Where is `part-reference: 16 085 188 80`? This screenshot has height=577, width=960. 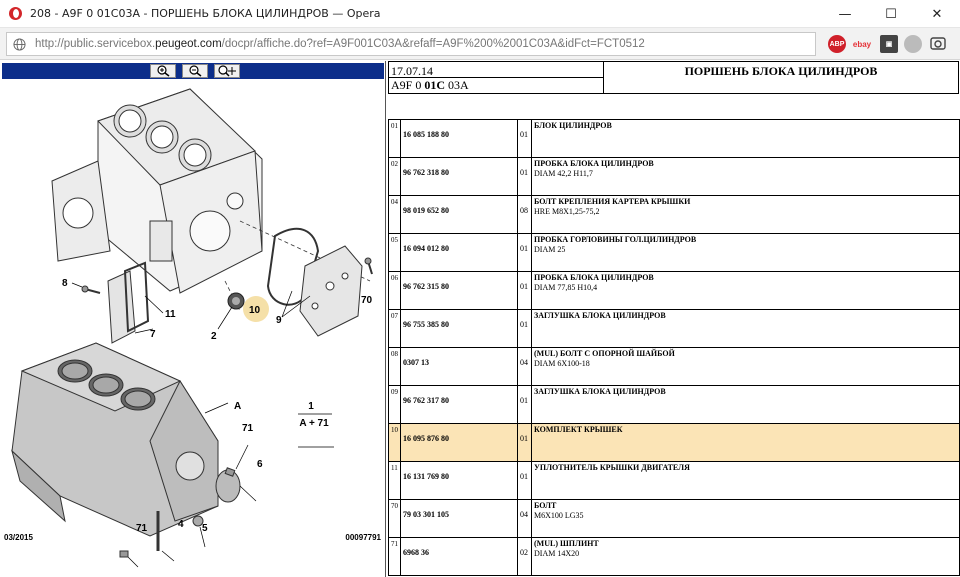 part-reference: 16 085 188 80 is located at coordinates (459, 138).